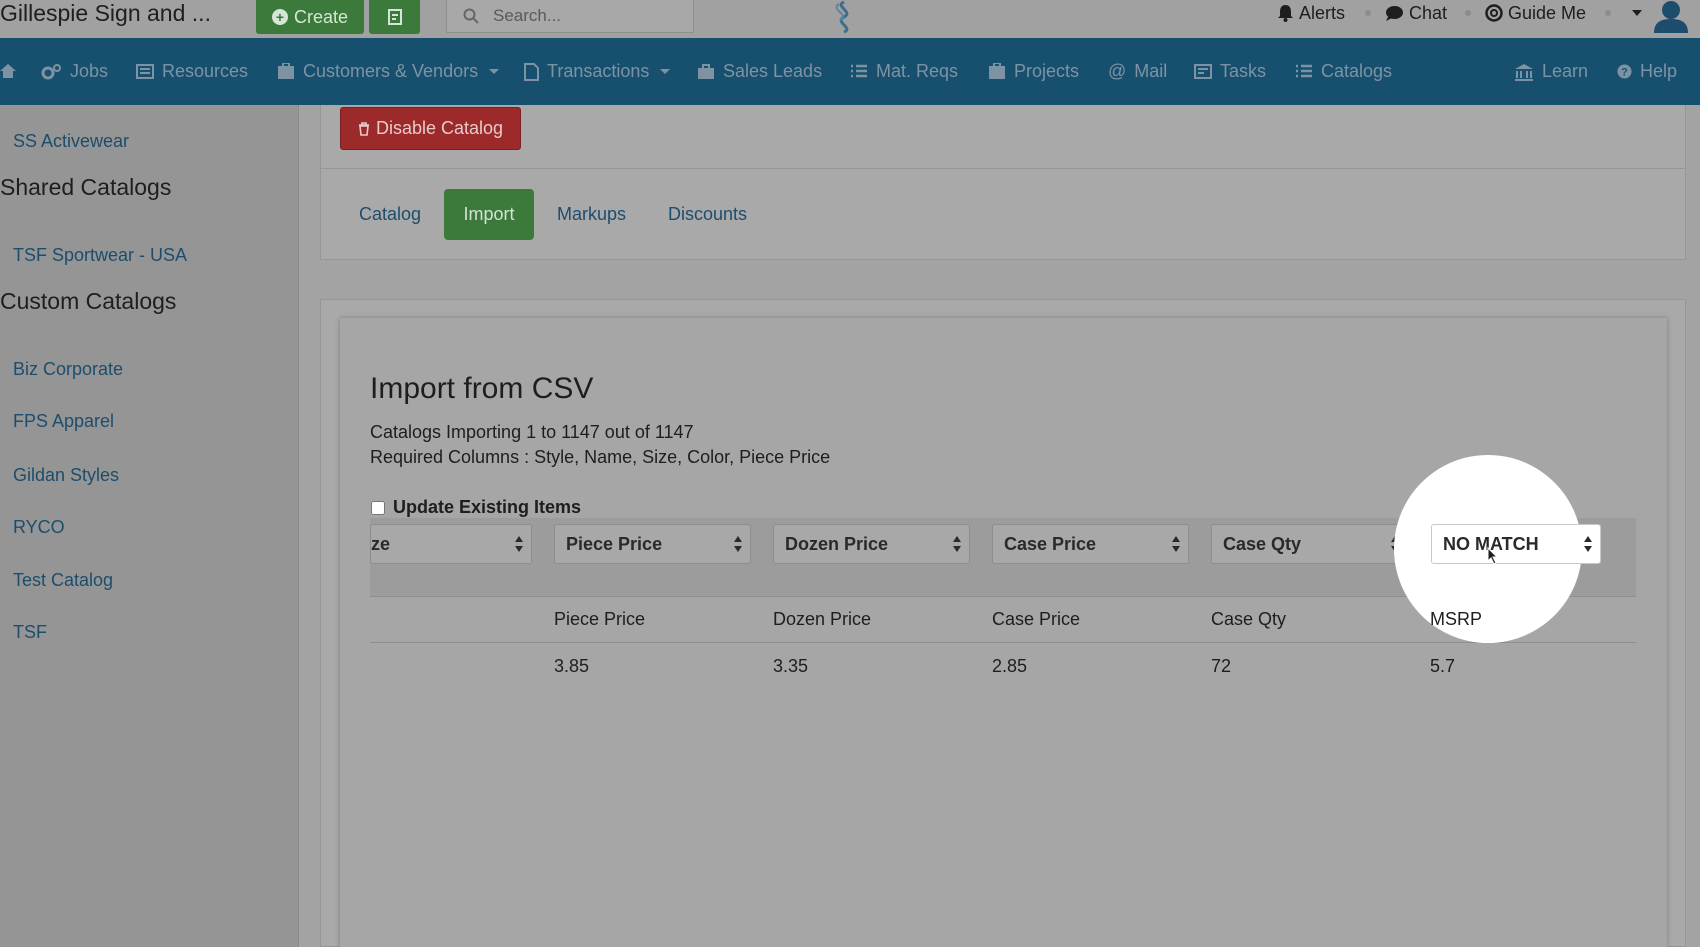 The height and width of the screenshot is (947, 1700). What do you see at coordinates (1262, 543) in the screenshot?
I see `column-select-value: Case Qty` at bounding box center [1262, 543].